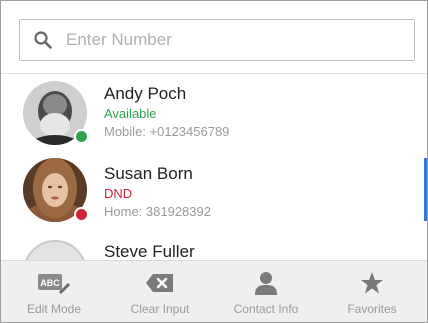 The width and height of the screenshot is (428, 323). What do you see at coordinates (148, 173) in the screenshot?
I see `contact-name: Susan Born` at bounding box center [148, 173].